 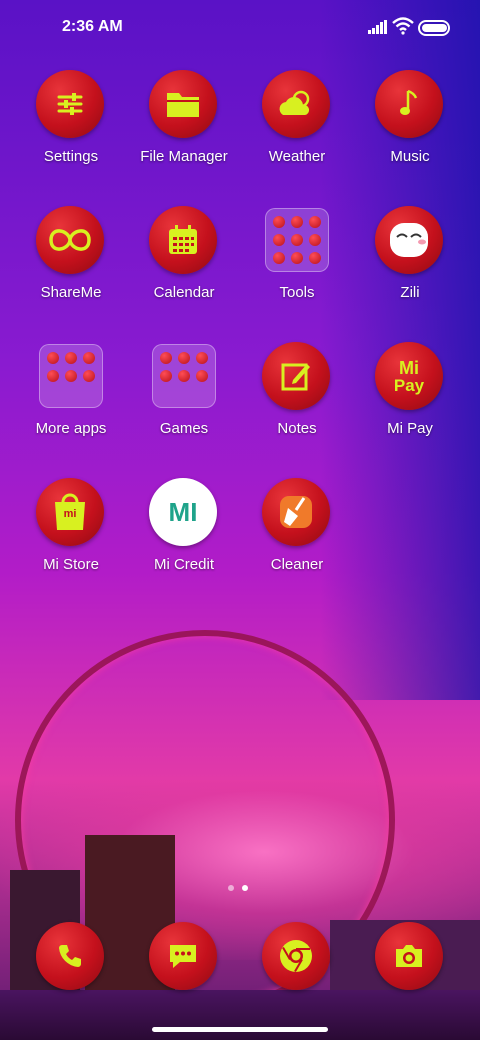 I want to click on dock-phone, so click(x=71, y=960).